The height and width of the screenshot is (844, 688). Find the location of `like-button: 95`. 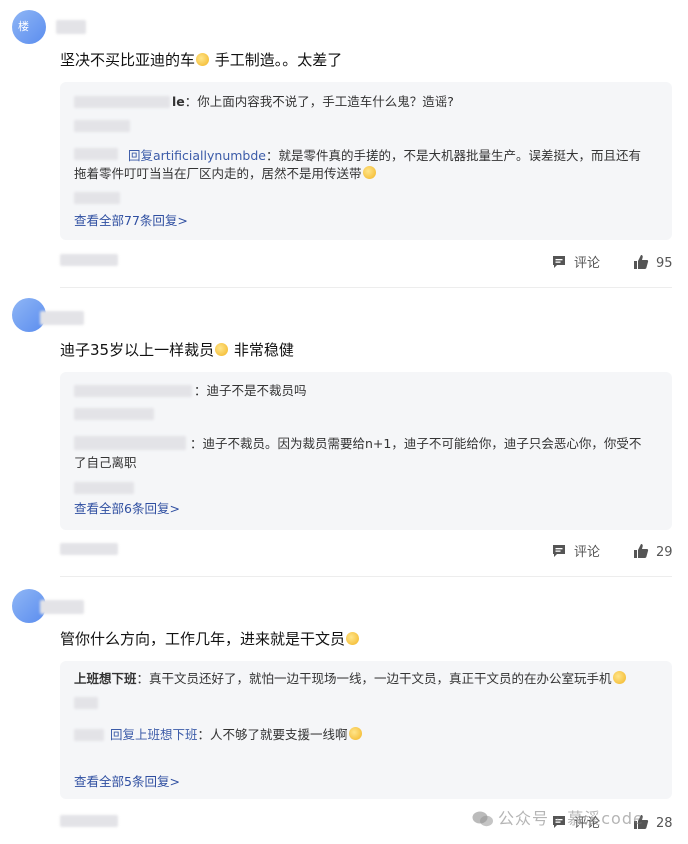

like-button: 95 is located at coordinates (653, 263).